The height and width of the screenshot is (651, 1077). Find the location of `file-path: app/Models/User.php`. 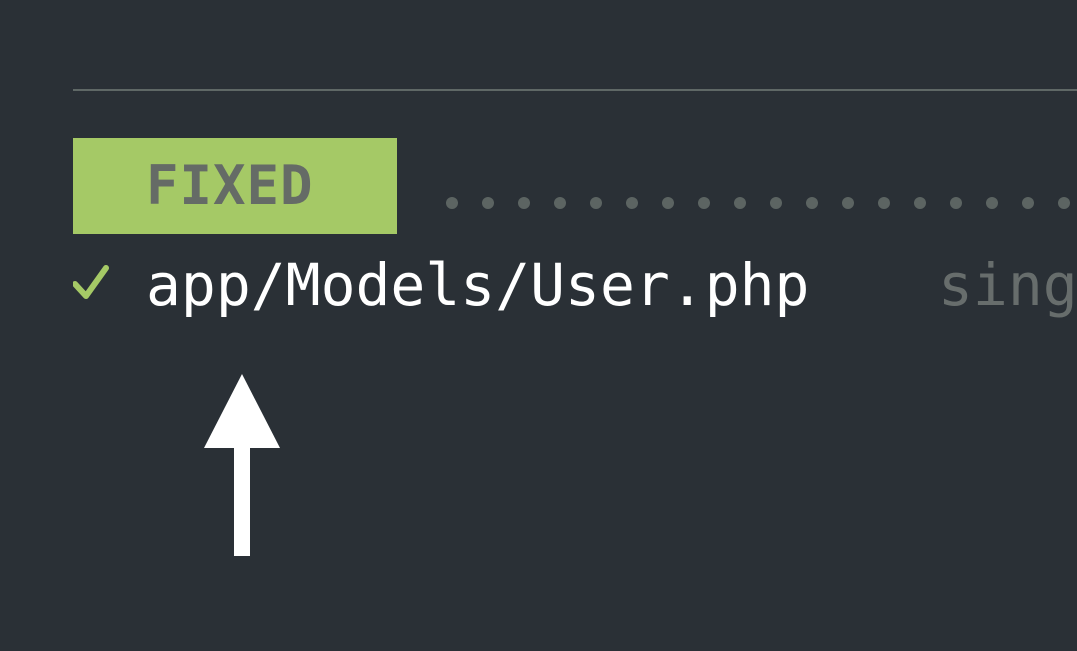

file-path: app/Models/User.php is located at coordinates (478, 285).